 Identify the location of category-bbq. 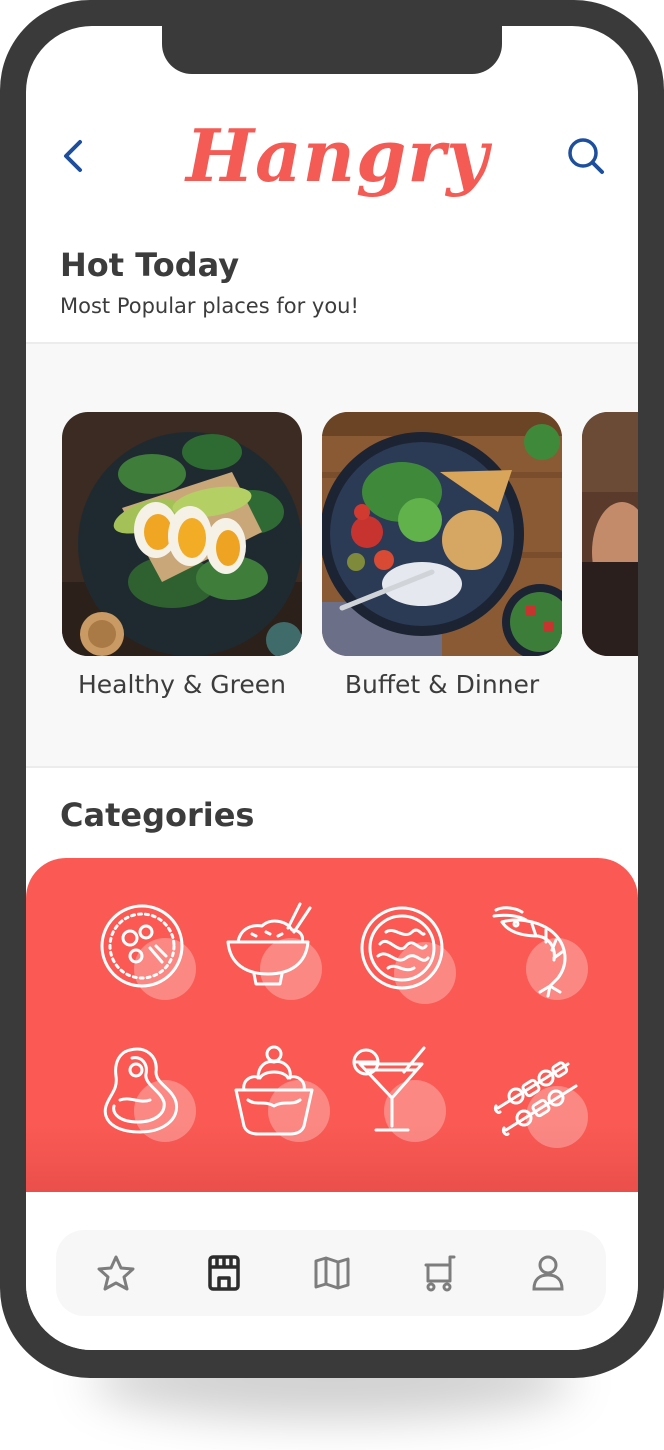
(540, 1099).